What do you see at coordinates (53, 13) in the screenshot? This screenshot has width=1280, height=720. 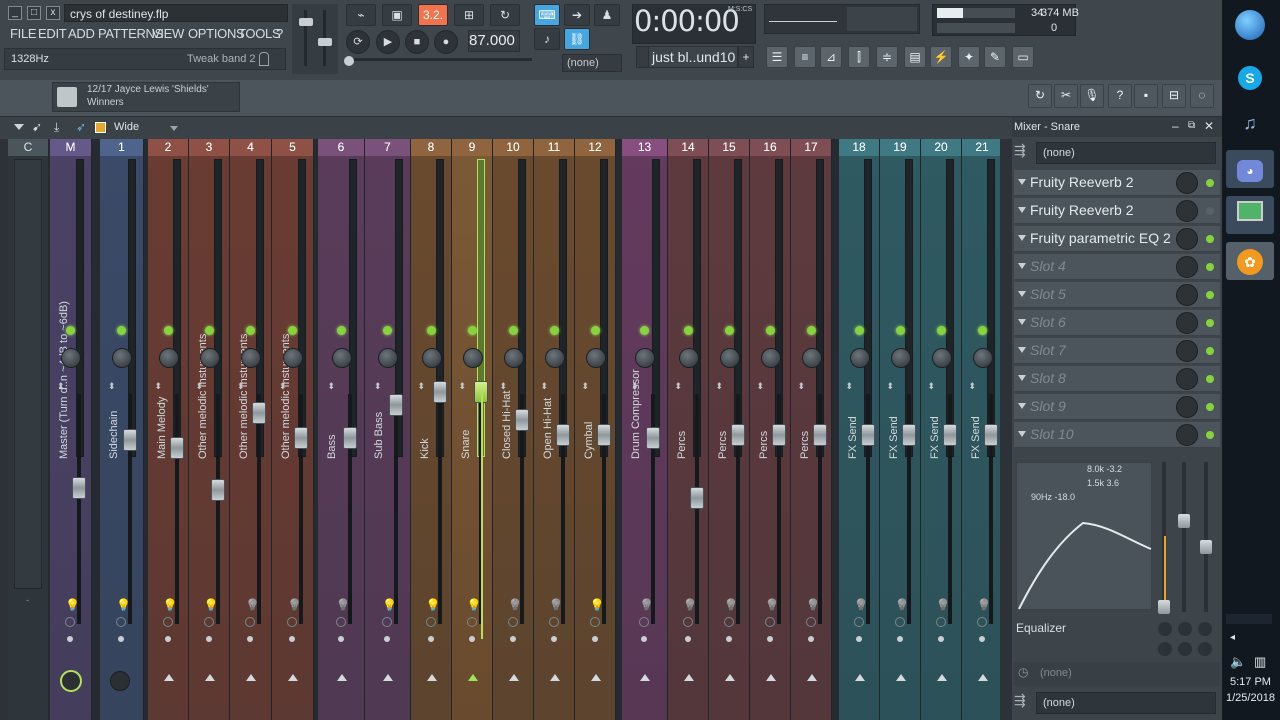 I see `close-button: x` at bounding box center [53, 13].